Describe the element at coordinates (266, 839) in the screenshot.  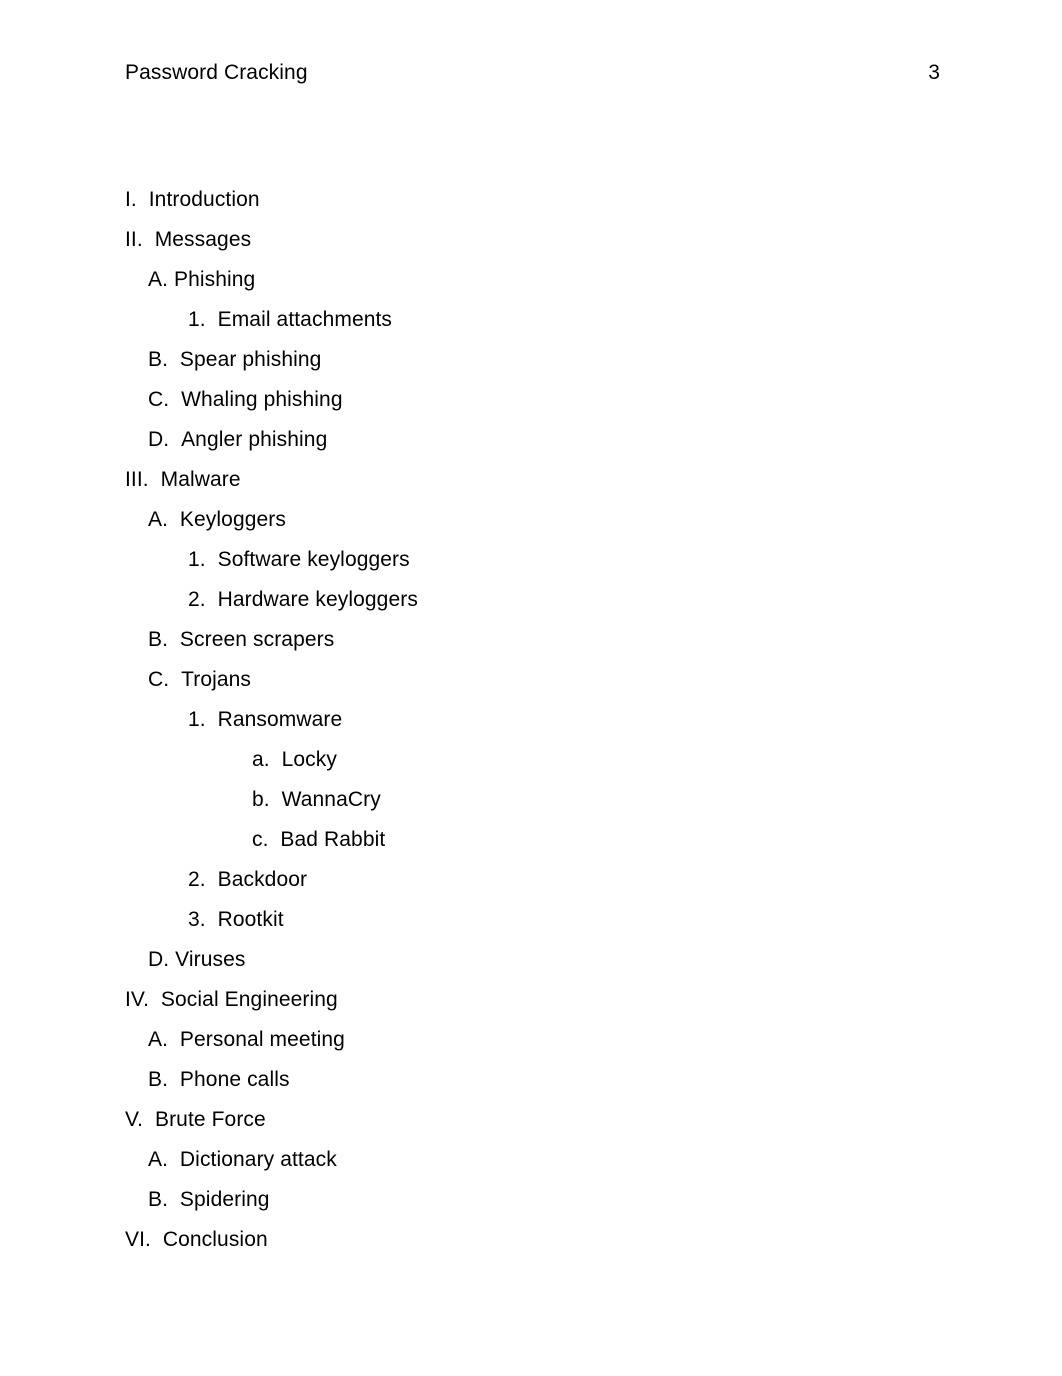
I see `outline-item-marker: c.` at that location.